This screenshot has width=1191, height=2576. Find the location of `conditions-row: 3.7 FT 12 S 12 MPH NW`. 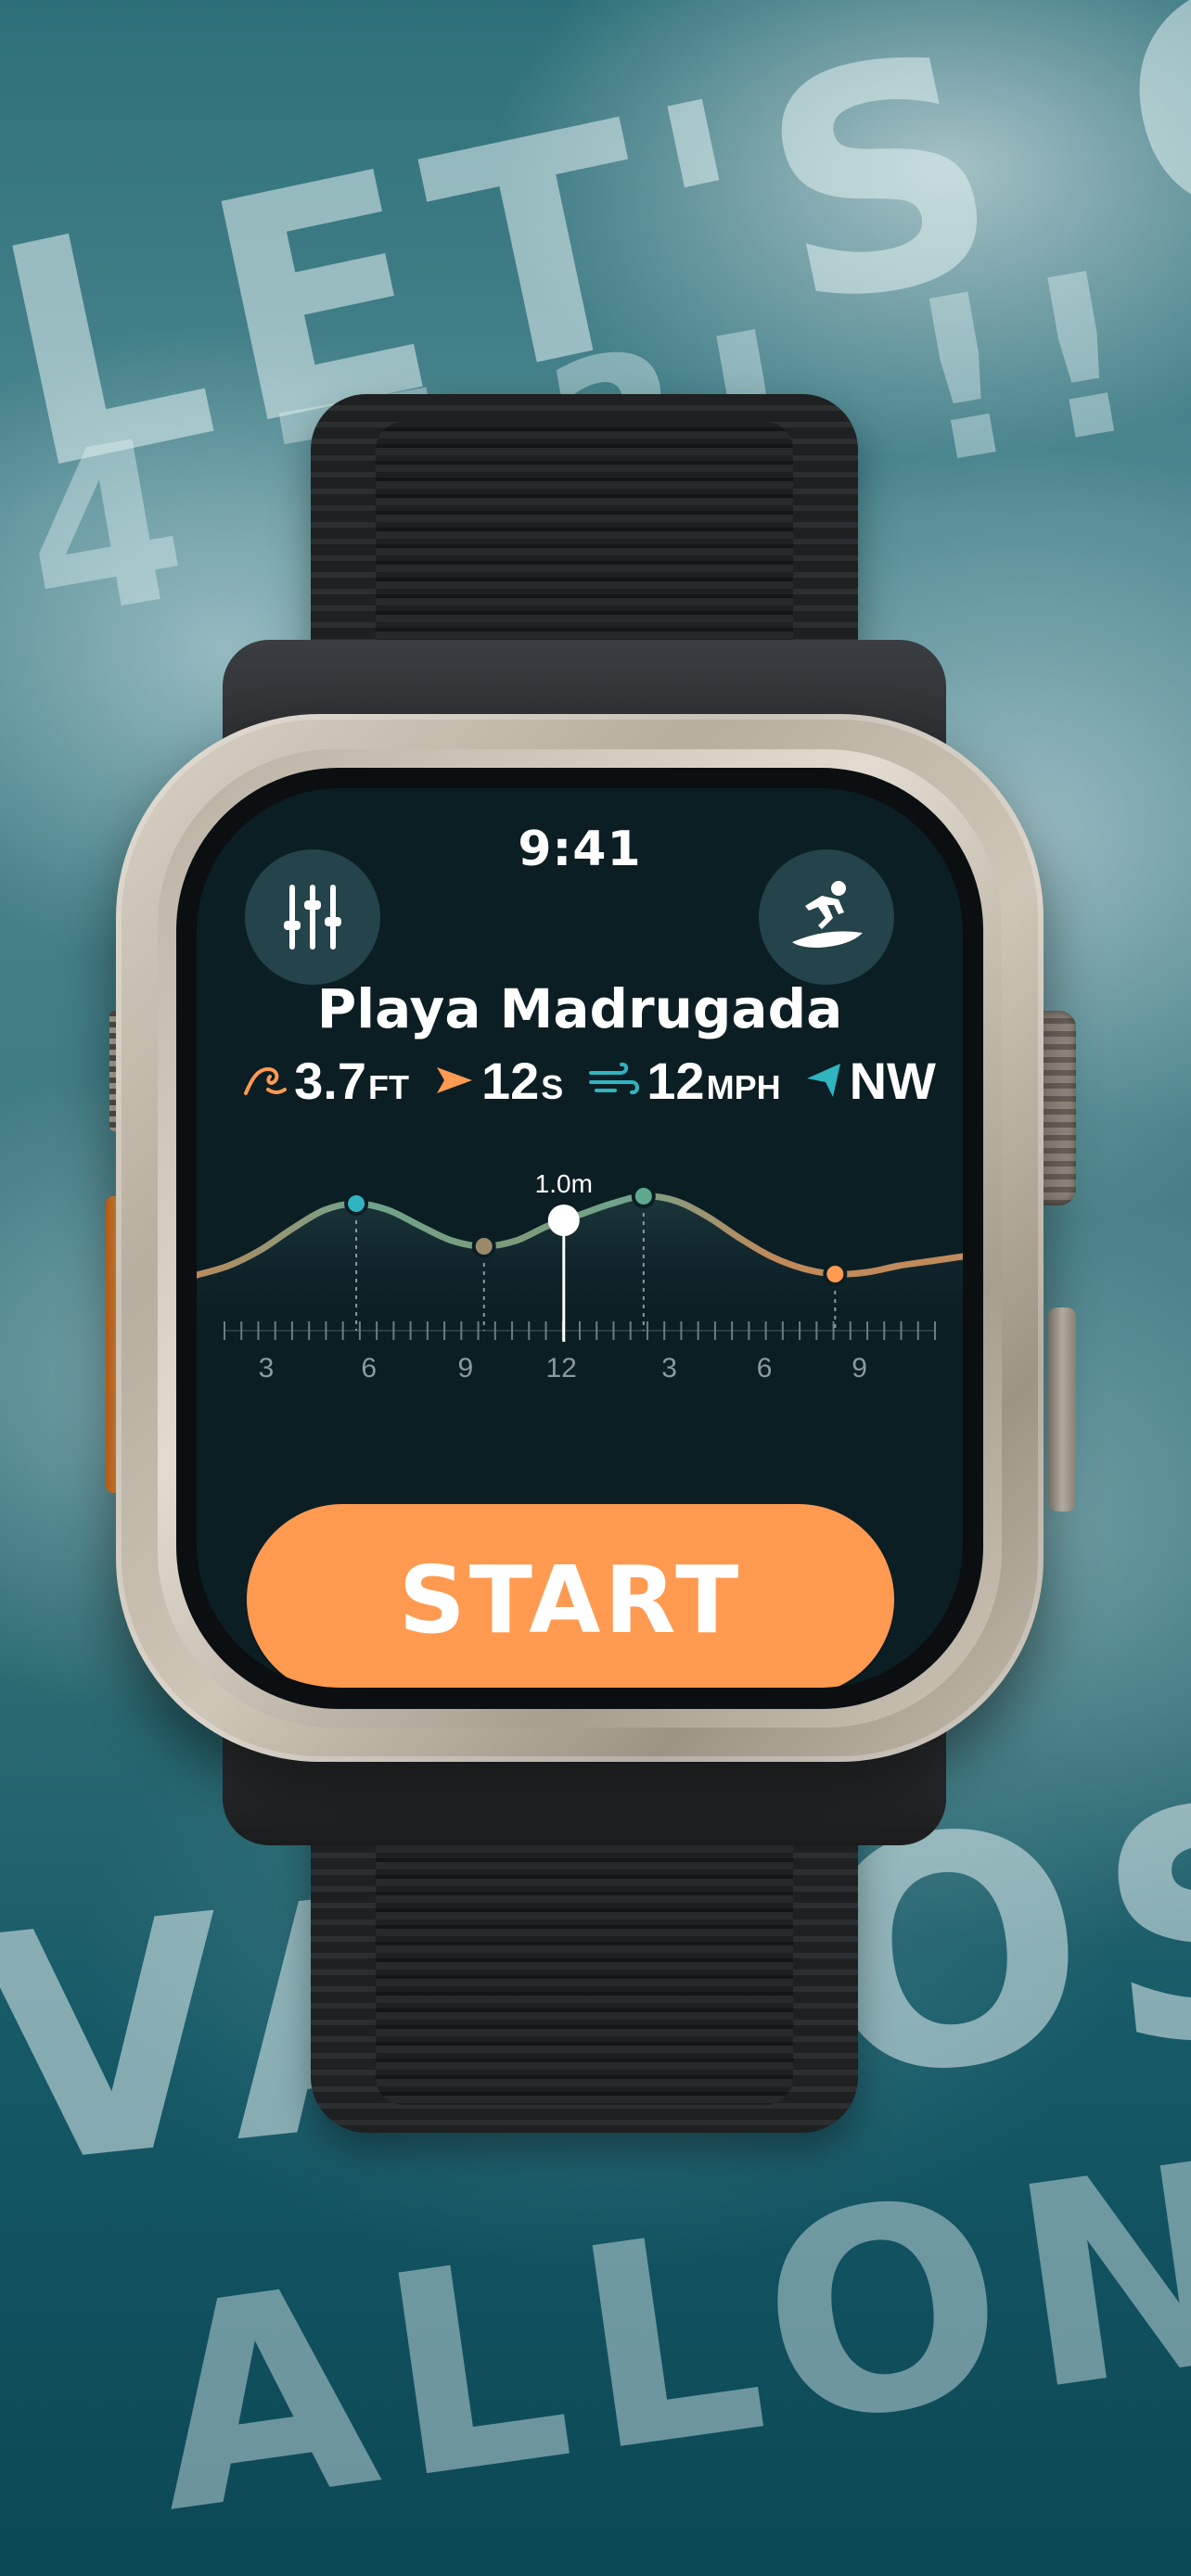

conditions-row: 3.7 FT 12 S 12 MPH NW is located at coordinates (590, 1080).